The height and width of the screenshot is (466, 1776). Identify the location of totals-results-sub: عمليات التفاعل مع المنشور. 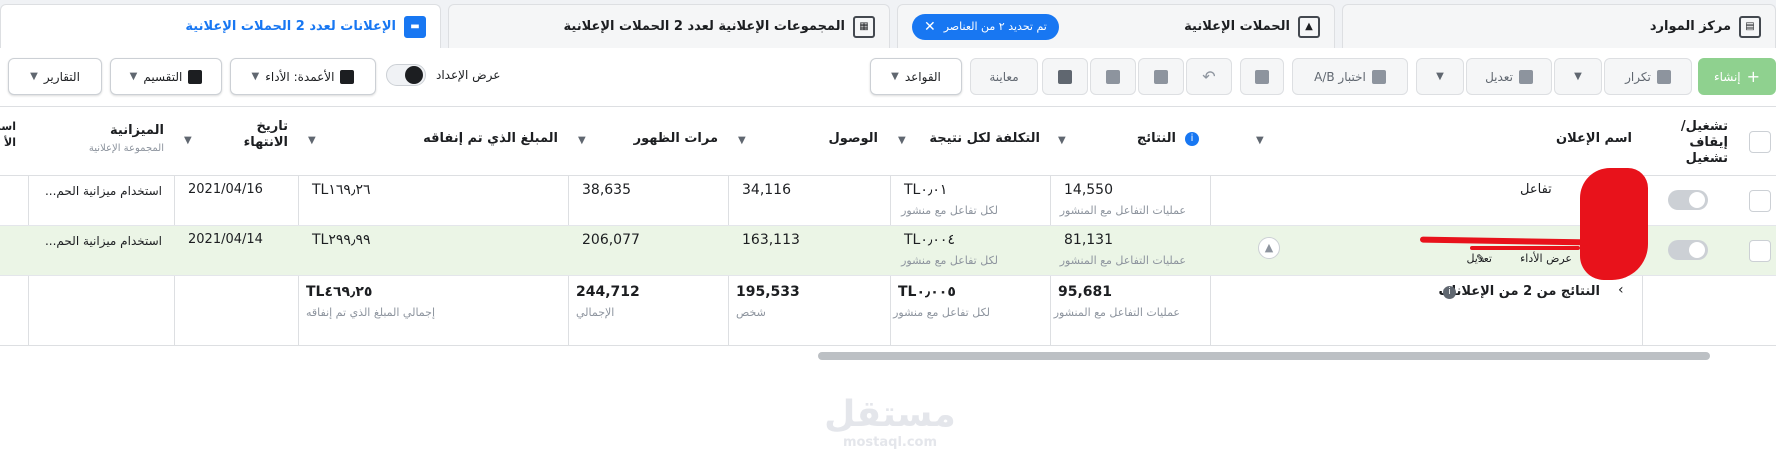
(1116, 312).